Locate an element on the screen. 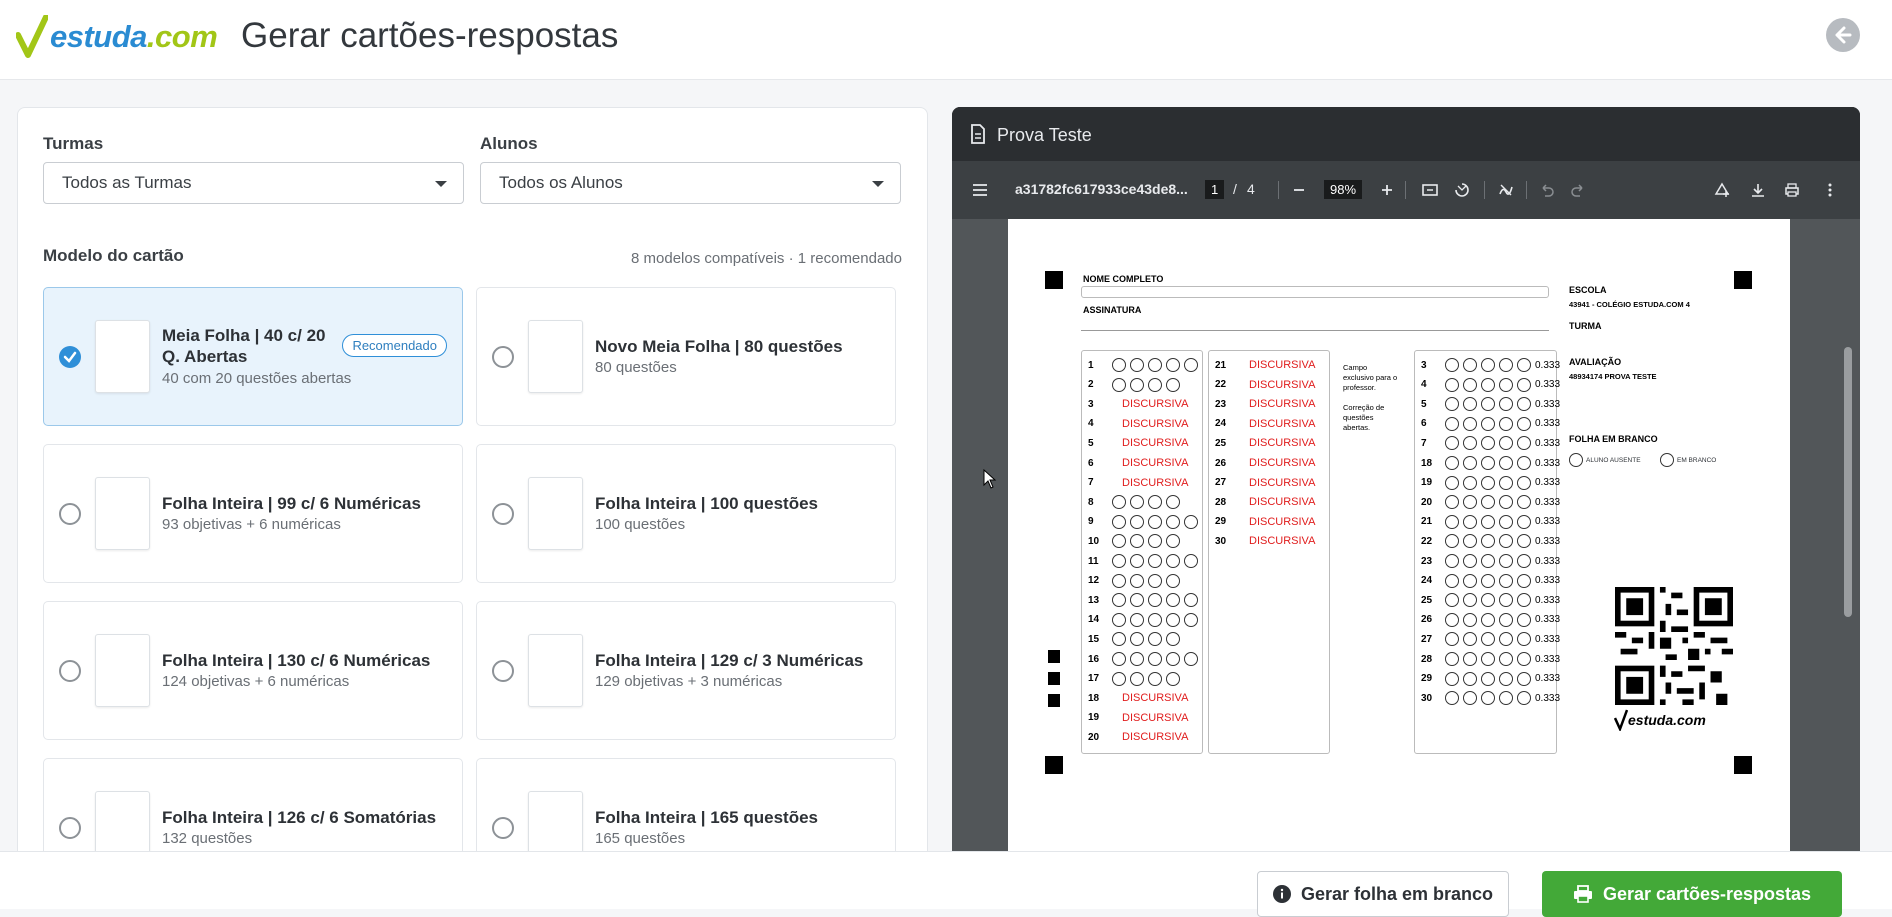 This screenshot has height=917, width=1892. app-header: estuda.com Gerar cartões-respostas is located at coordinates (946, 40).